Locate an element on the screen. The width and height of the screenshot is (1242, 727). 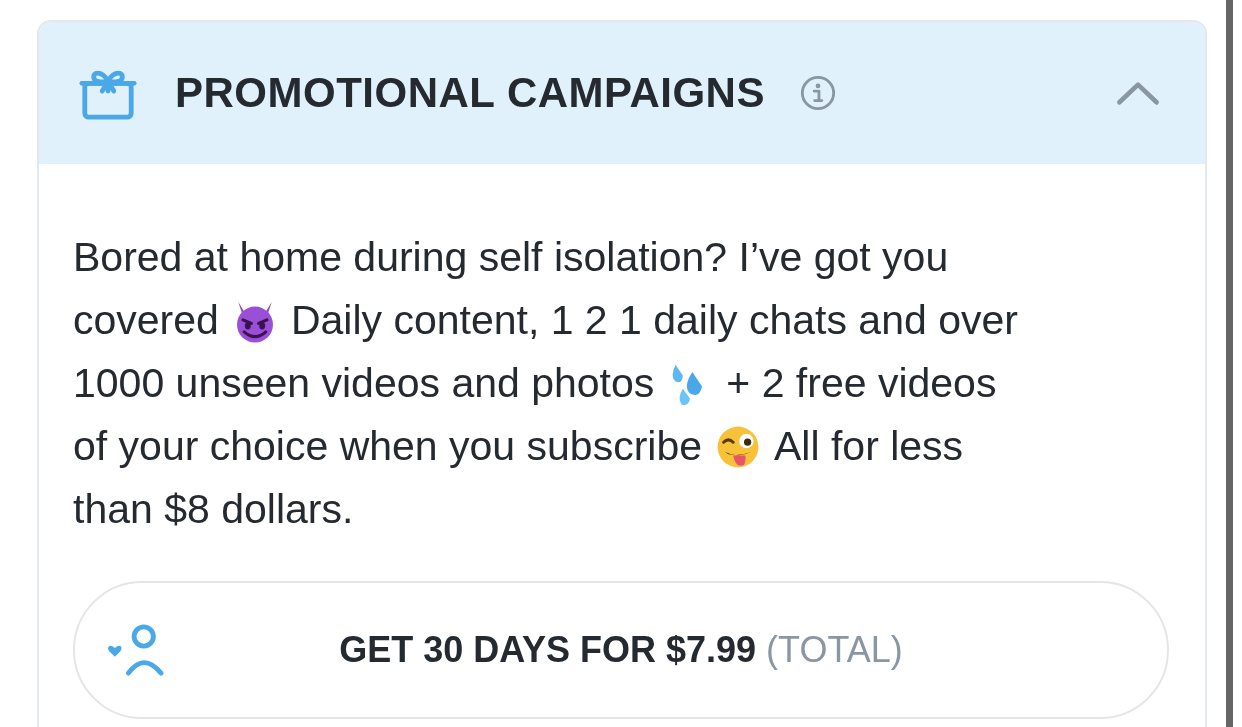
description-text: 1000 unseen videos and photos is located at coordinates (364, 383).